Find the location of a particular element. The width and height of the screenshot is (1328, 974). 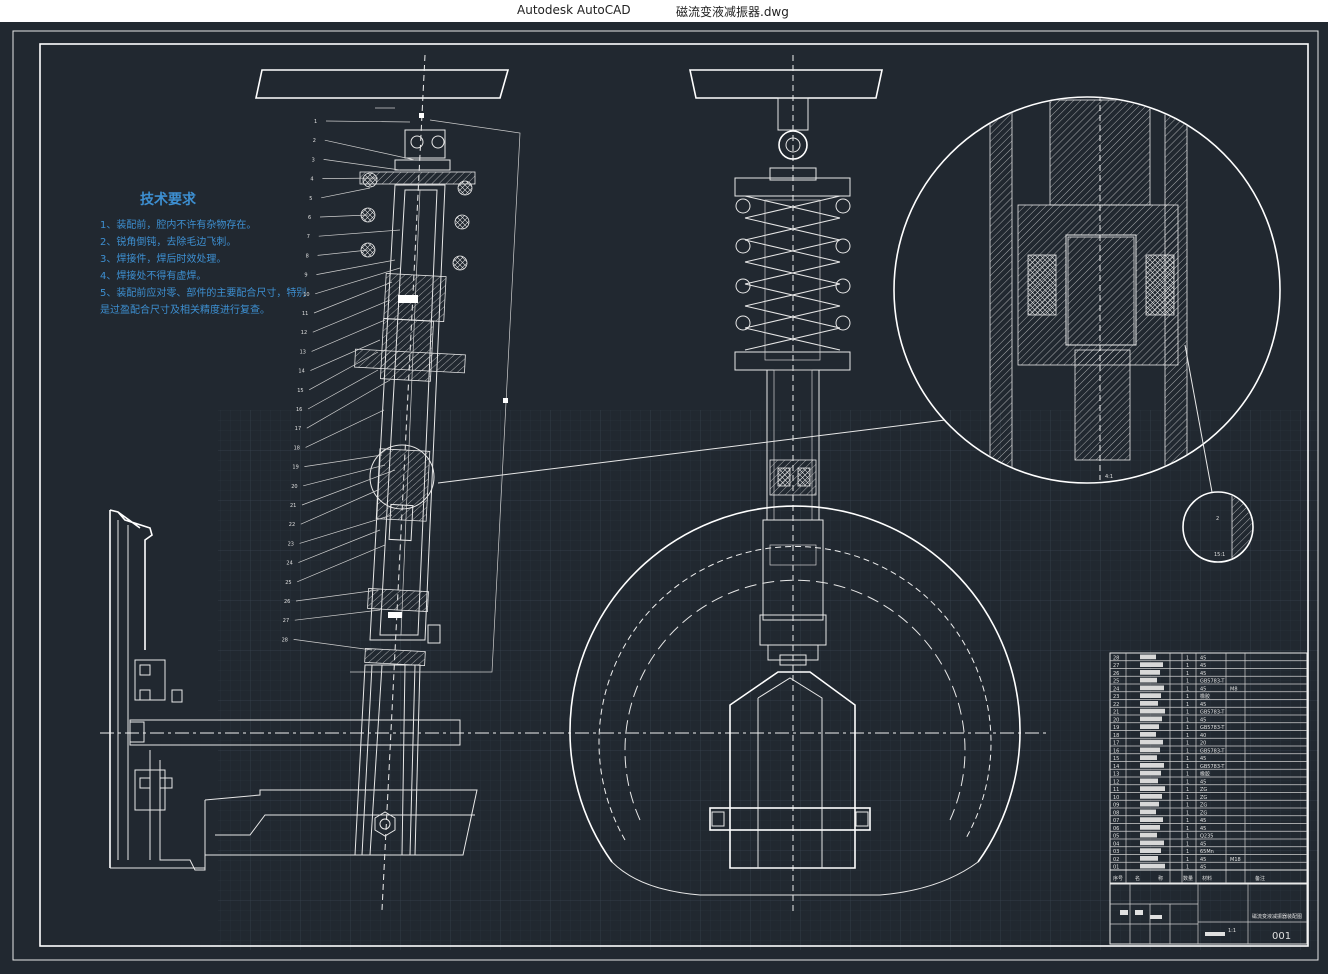

balloon-number: 17 is located at coordinates (298, 429).